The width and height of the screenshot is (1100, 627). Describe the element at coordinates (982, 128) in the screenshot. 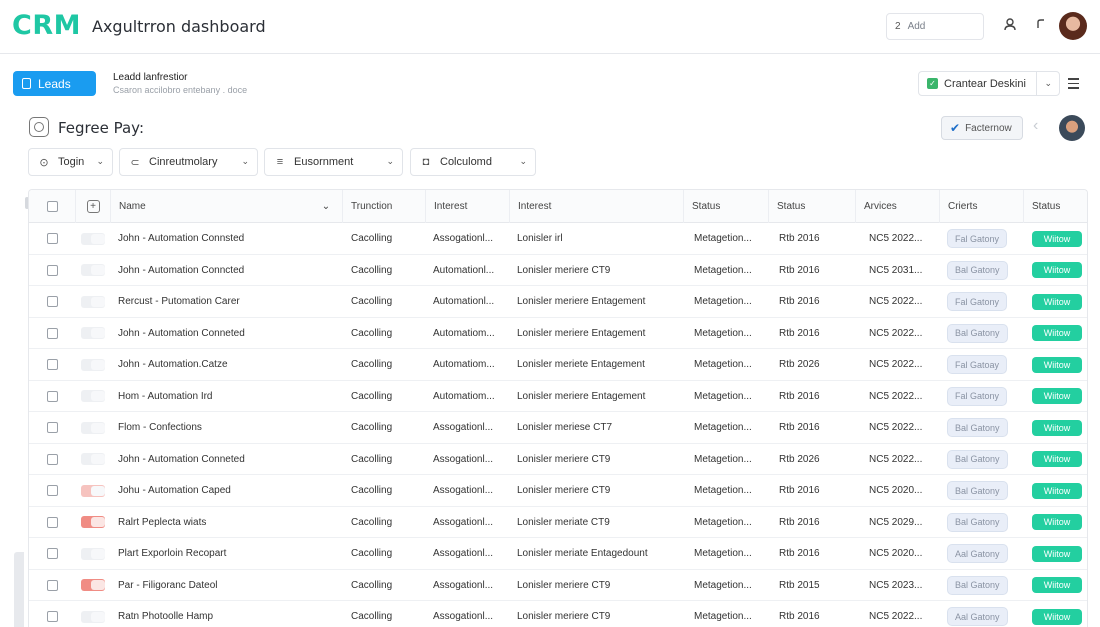

I see `factor-button: ✔ Facternow` at that location.